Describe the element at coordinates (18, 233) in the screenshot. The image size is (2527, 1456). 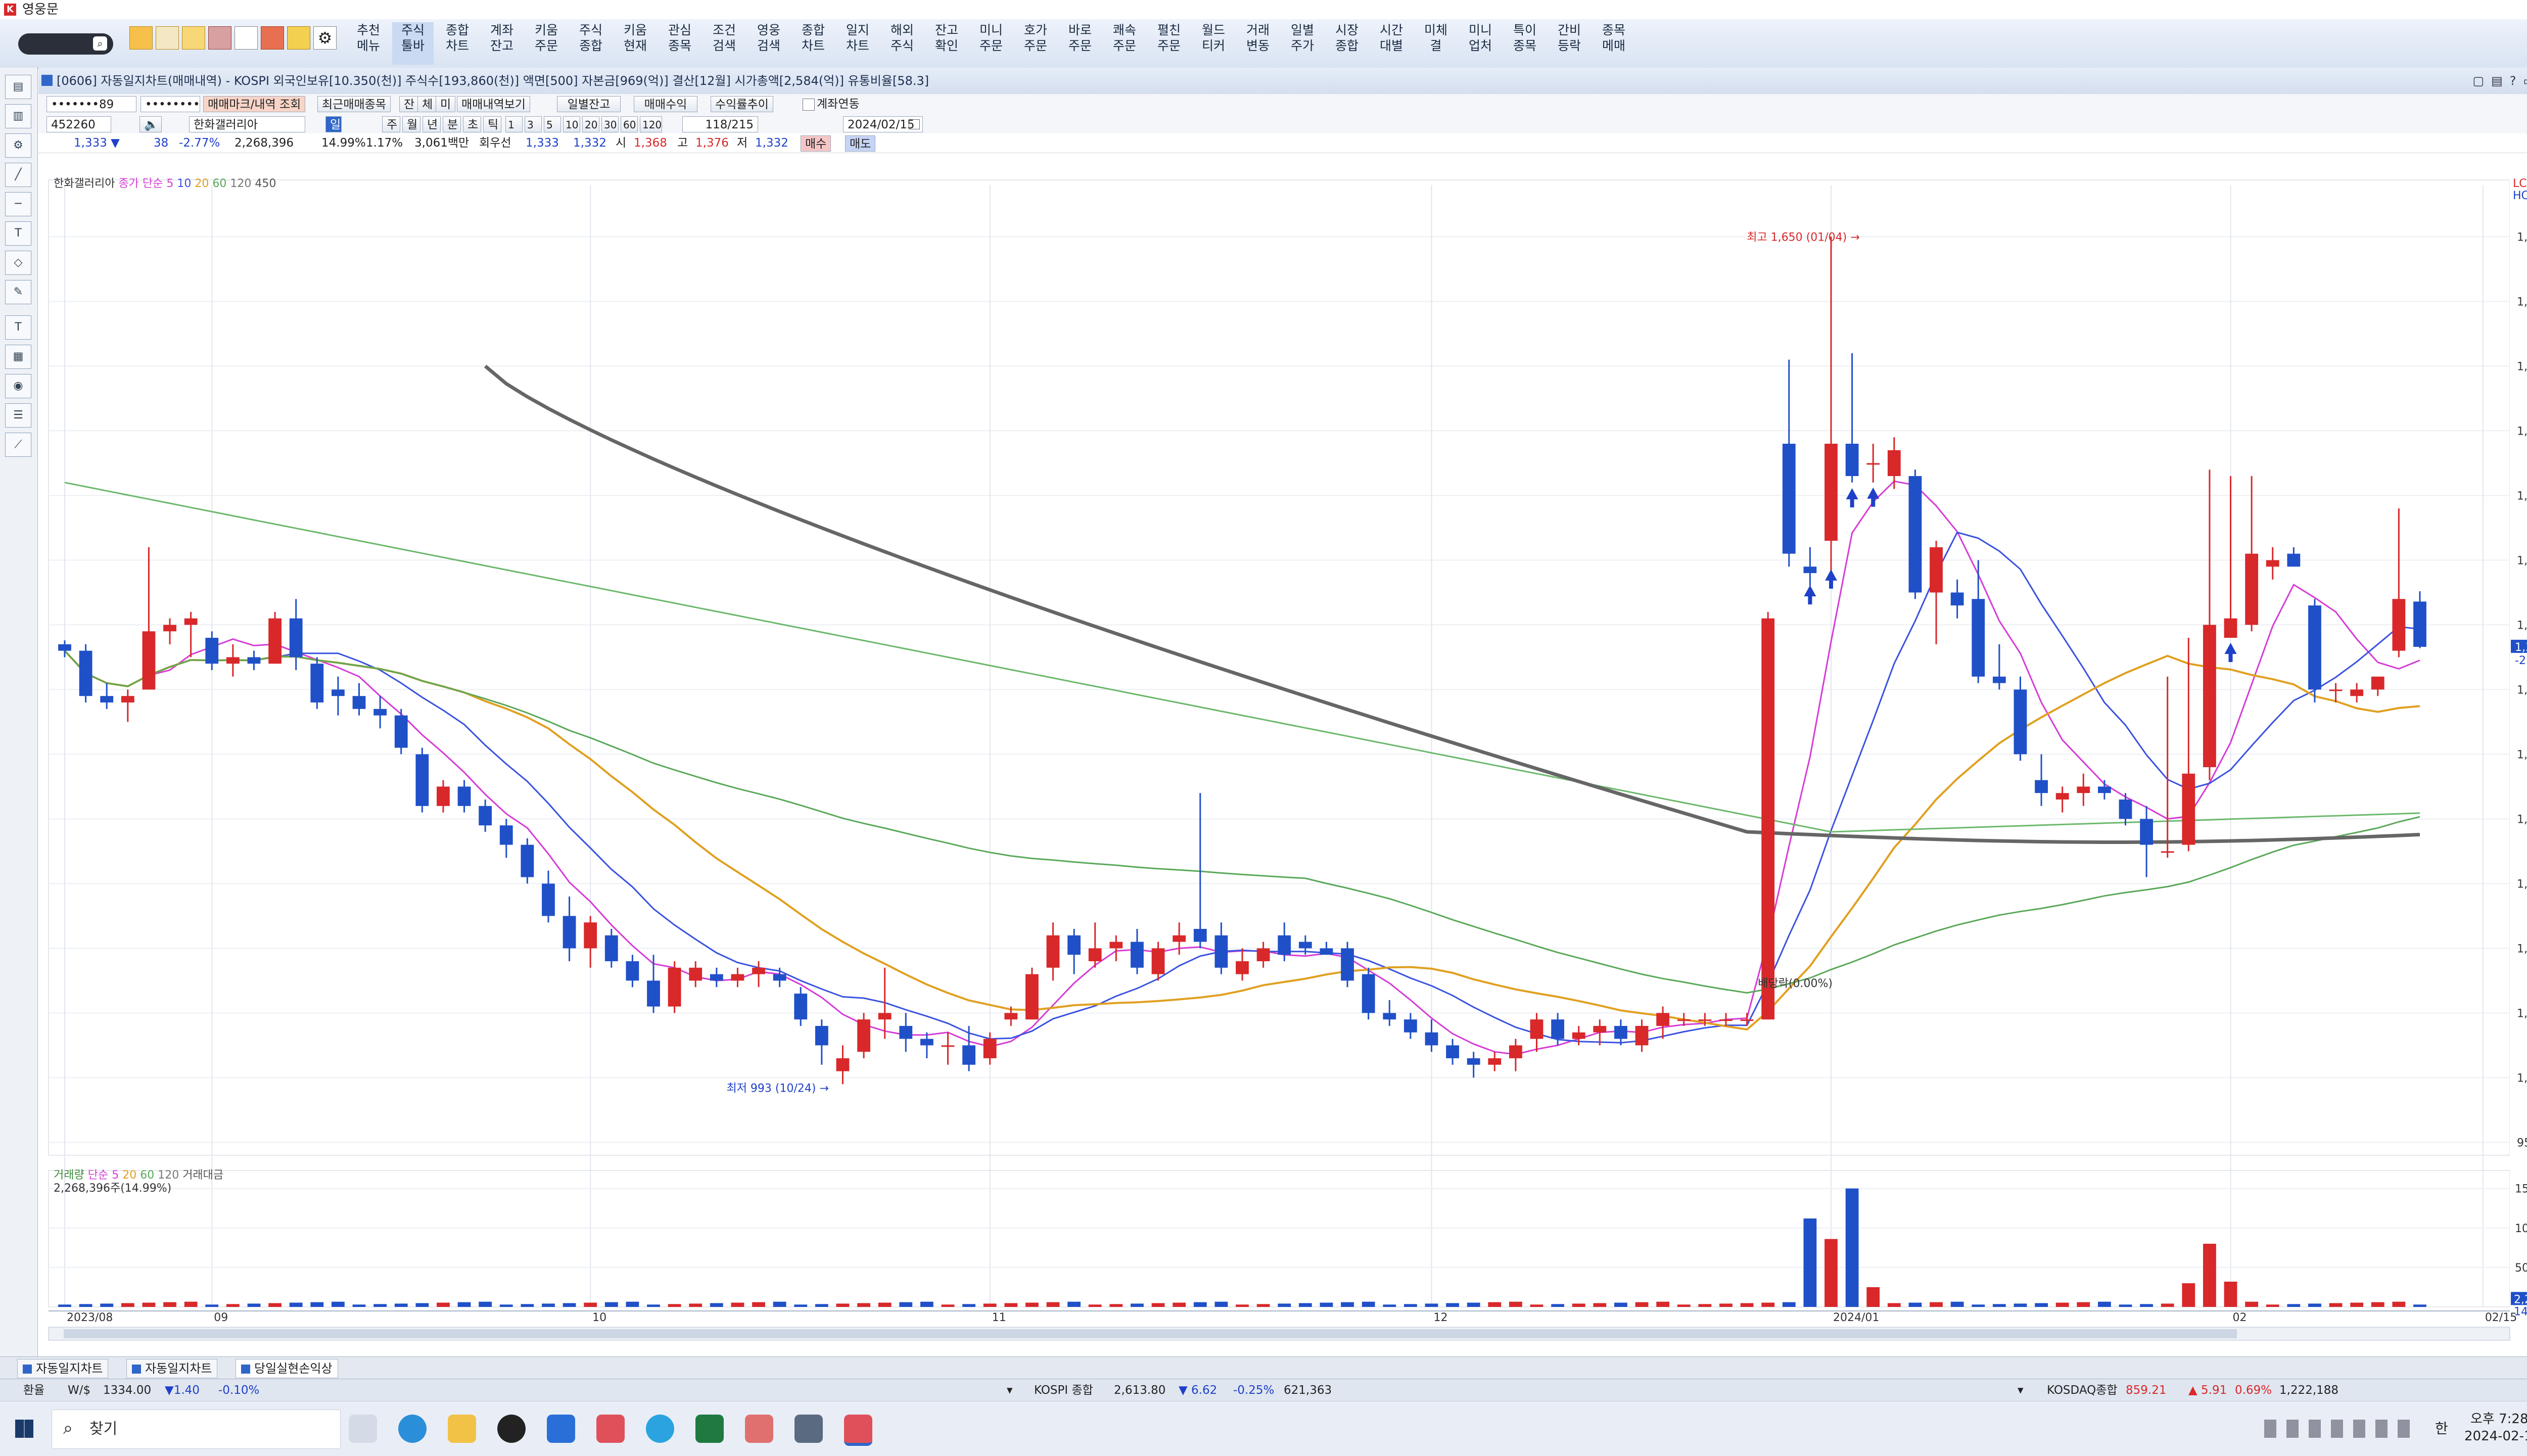
I see `sidebar-text-tool-icon: T` at that location.